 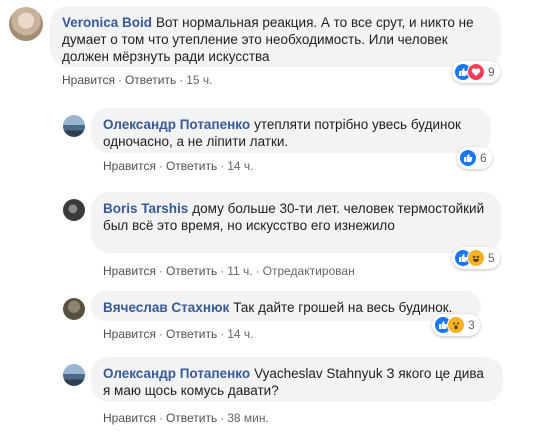 I want to click on haha-icon, so click(x=476, y=258).